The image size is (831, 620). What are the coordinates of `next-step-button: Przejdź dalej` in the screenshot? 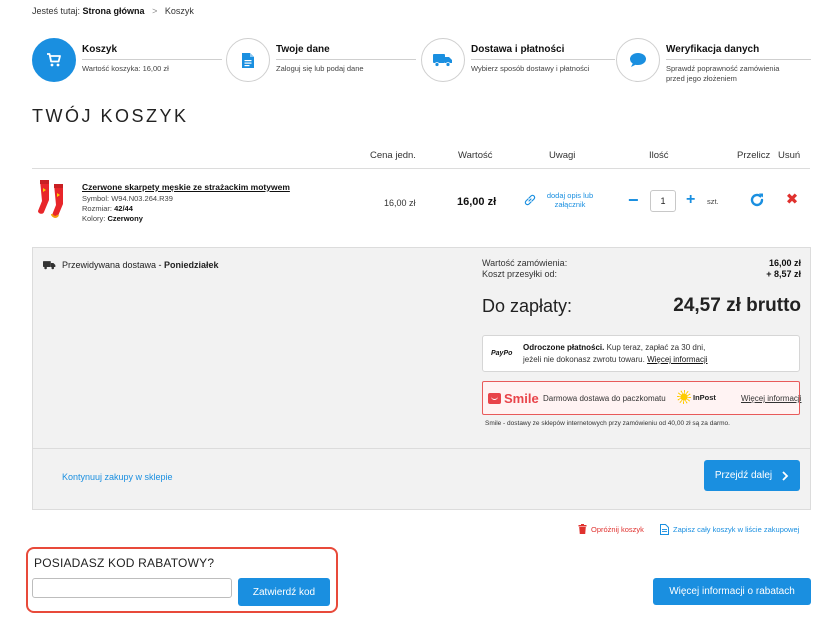 It's located at (752, 475).